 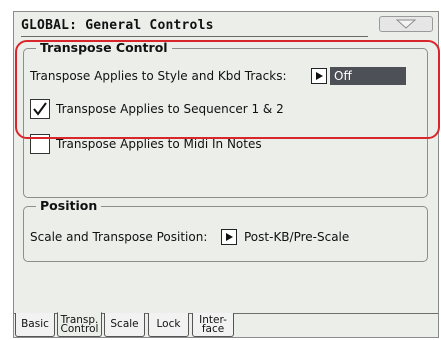 What do you see at coordinates (296, 237) in the screenshot?
I see `position-value: Post-KB/Pre-Scale` at bounding box center [296, 237].